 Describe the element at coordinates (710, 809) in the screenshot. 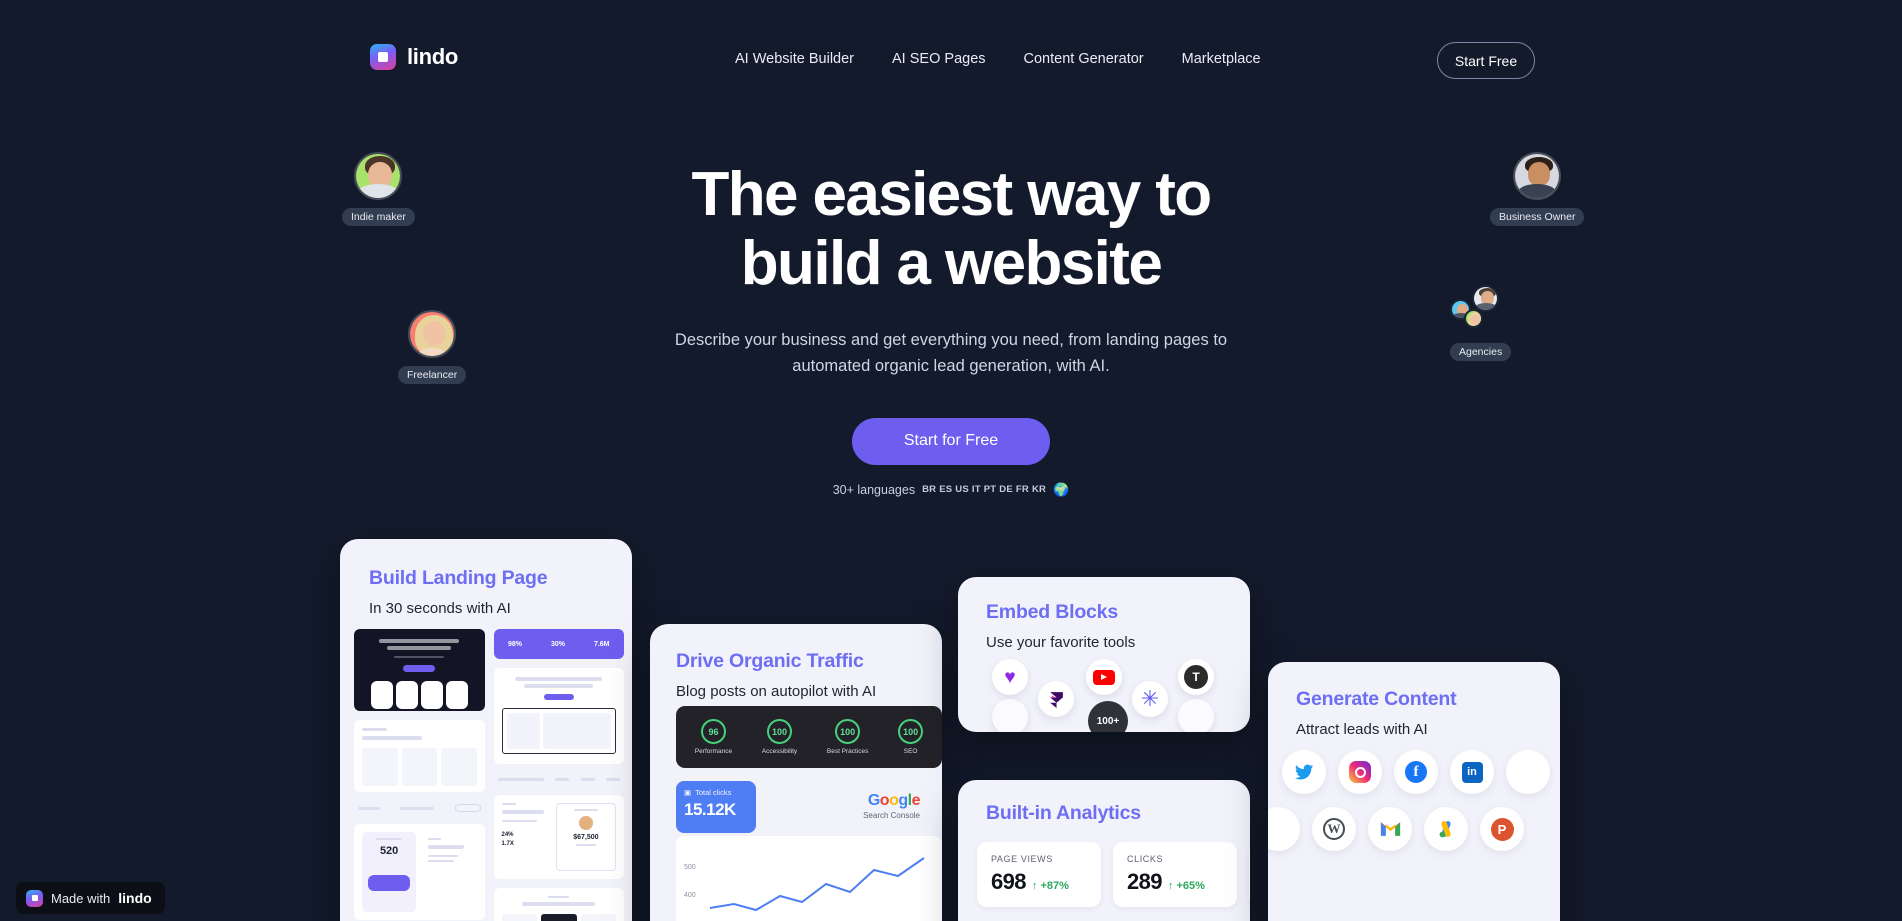

I see `total-clicks-value: 15.12K` at that location.